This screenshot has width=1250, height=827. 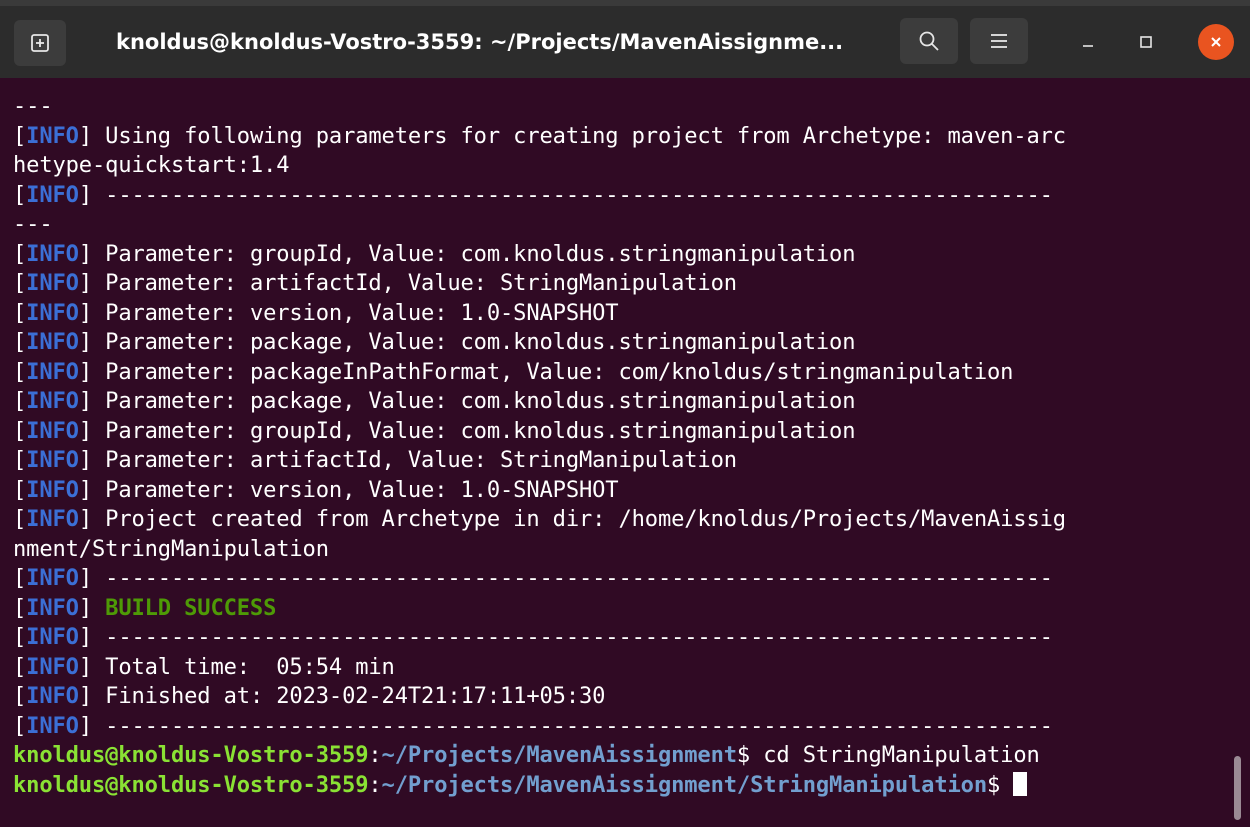 I want to click on command-text: cd StringManipulation, so click(x=895, y=755).